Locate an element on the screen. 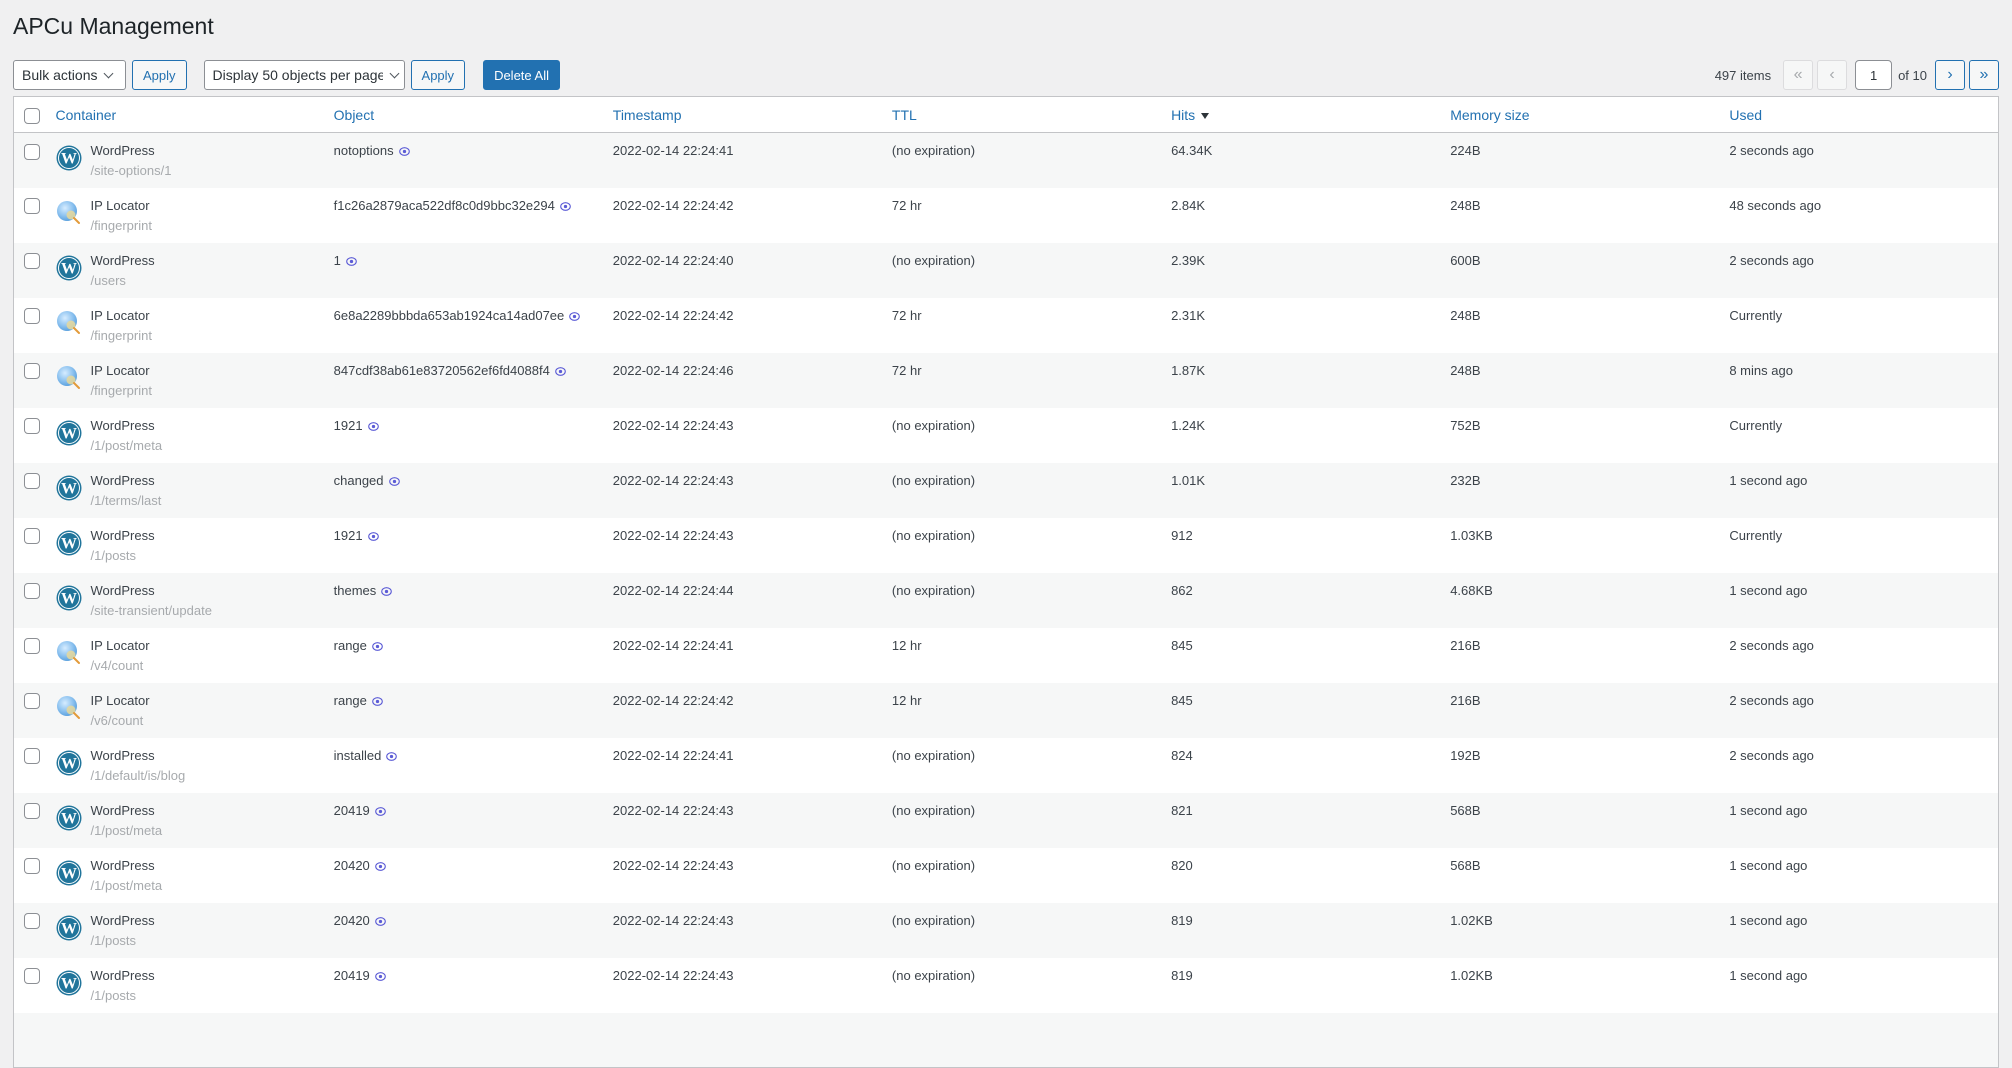  memory-size-cell: 224B is located at coordinates (1465, 150).